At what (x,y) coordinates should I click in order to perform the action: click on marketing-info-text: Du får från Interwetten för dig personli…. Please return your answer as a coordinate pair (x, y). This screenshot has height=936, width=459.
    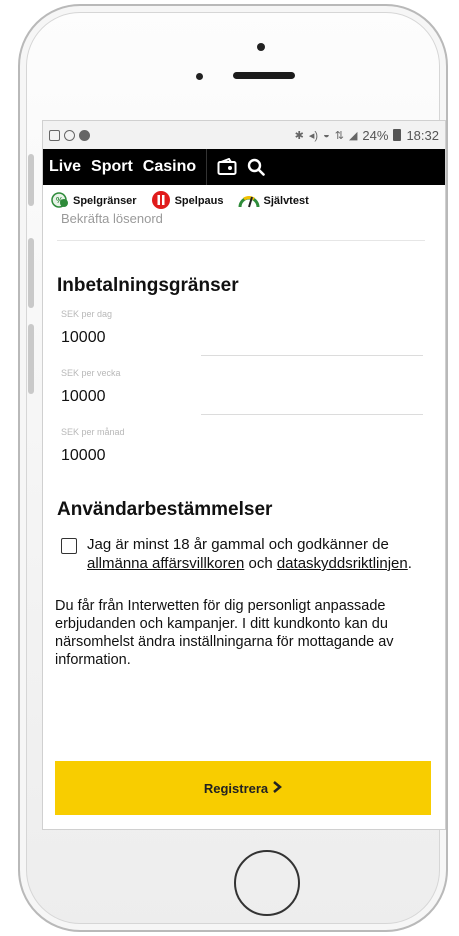
    Looking at the image, I should click on (224, 633).